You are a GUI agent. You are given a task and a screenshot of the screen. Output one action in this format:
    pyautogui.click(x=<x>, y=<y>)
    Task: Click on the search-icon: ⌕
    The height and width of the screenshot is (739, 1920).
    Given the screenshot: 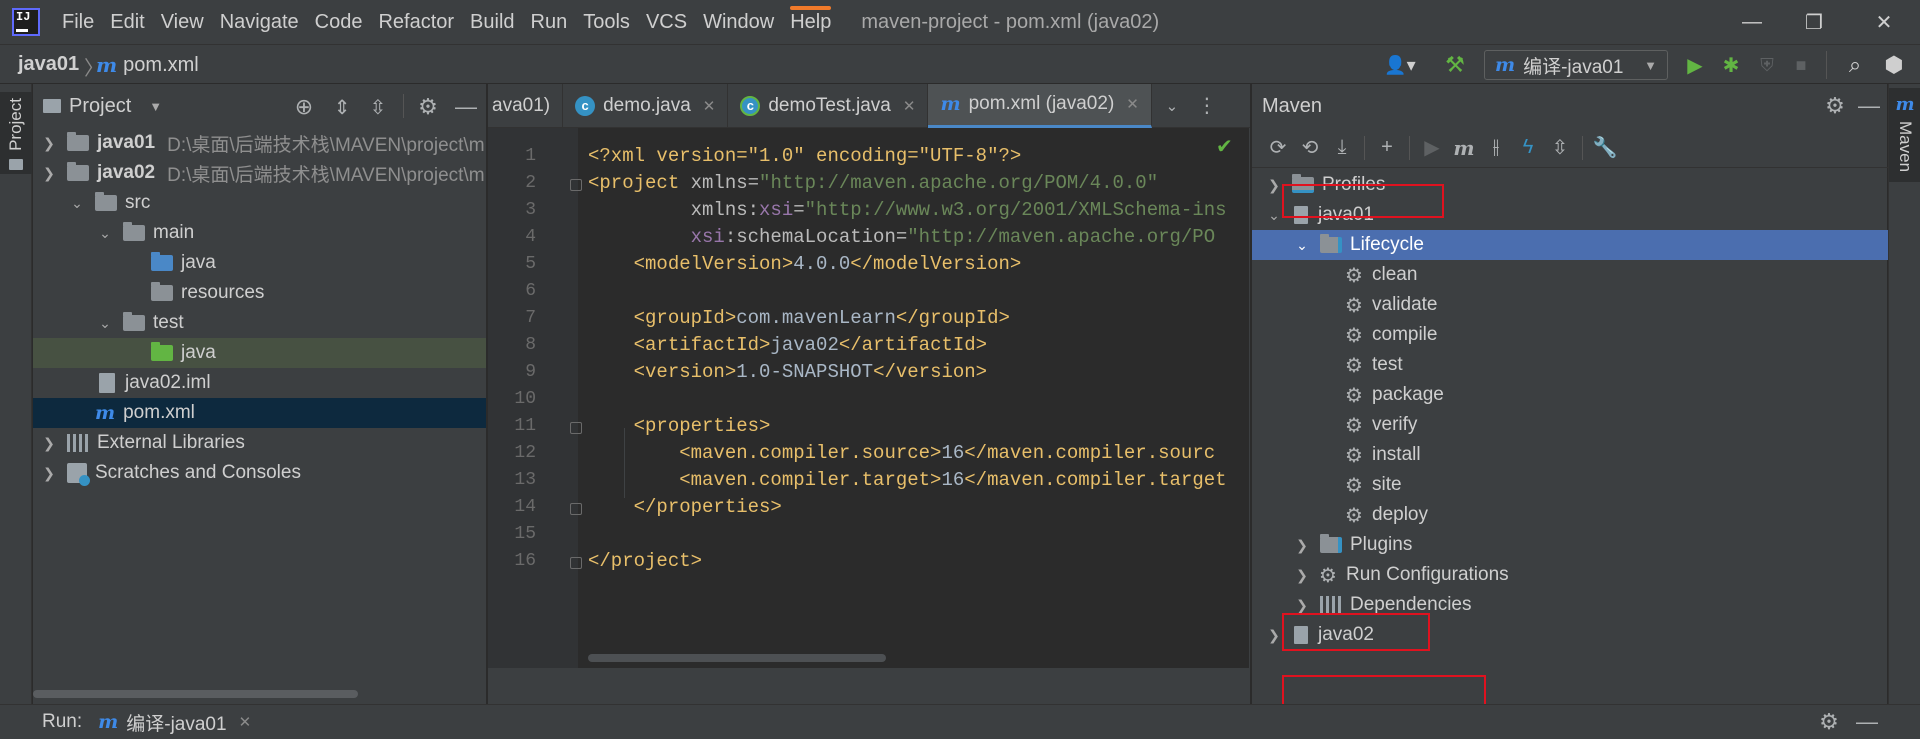 What is the action you would take?
    pyautogui.click(x=1855, y=65)
    